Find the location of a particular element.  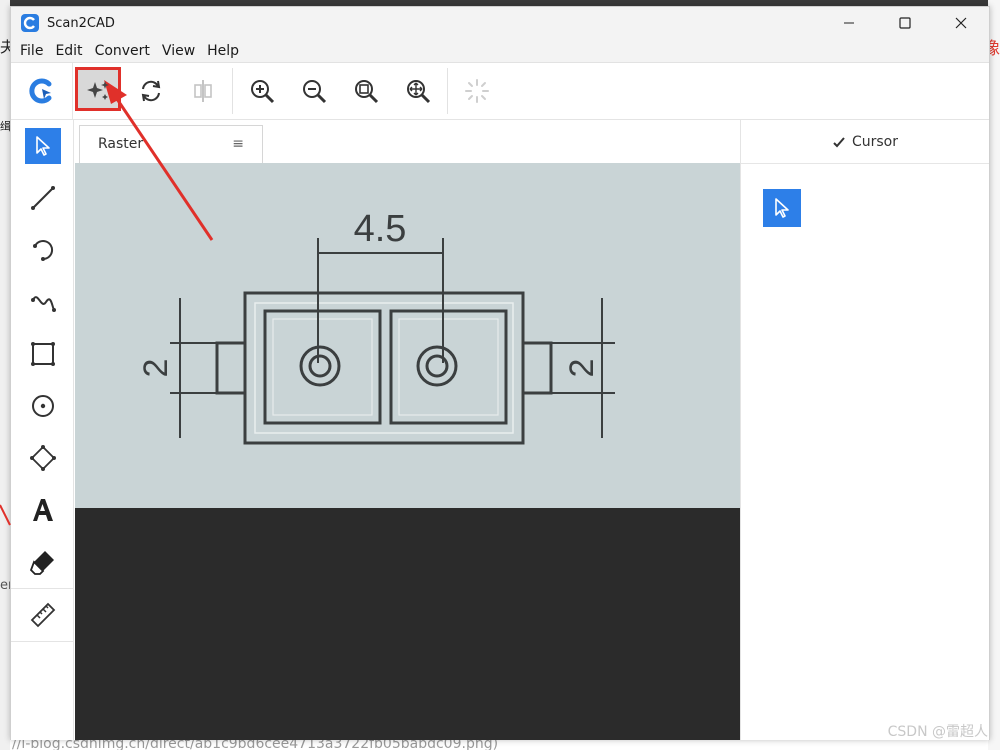

maximize-button is located at coordinates (905, 23).